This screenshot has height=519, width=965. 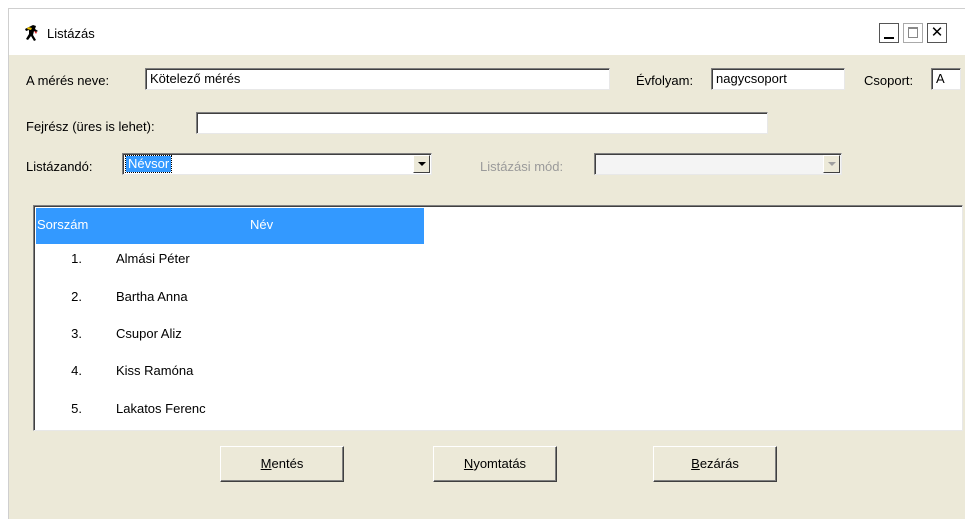 What do you see at coordinates (336, 334) in the screenshot?
I see `list-item: 3. Csupor Aliz` at bounding box center [336, 334].